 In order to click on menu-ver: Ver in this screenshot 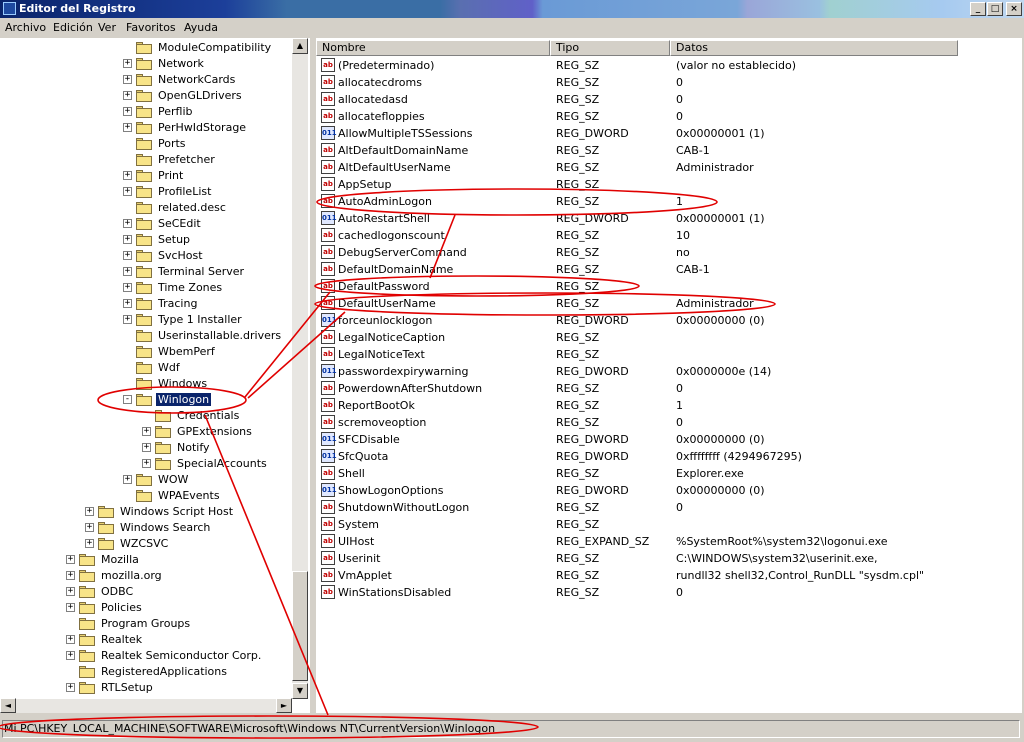, I will do `click(107, 27)`.